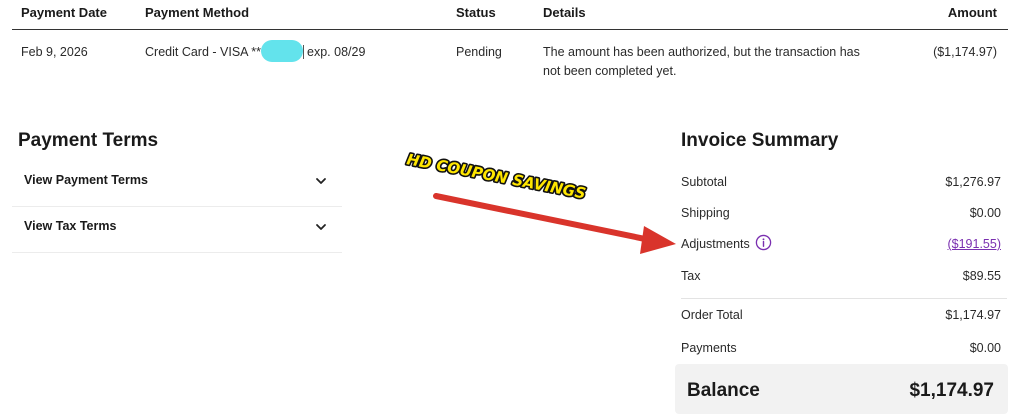  I want to click on adjustments-label: Adjustments, so click(715, 244).